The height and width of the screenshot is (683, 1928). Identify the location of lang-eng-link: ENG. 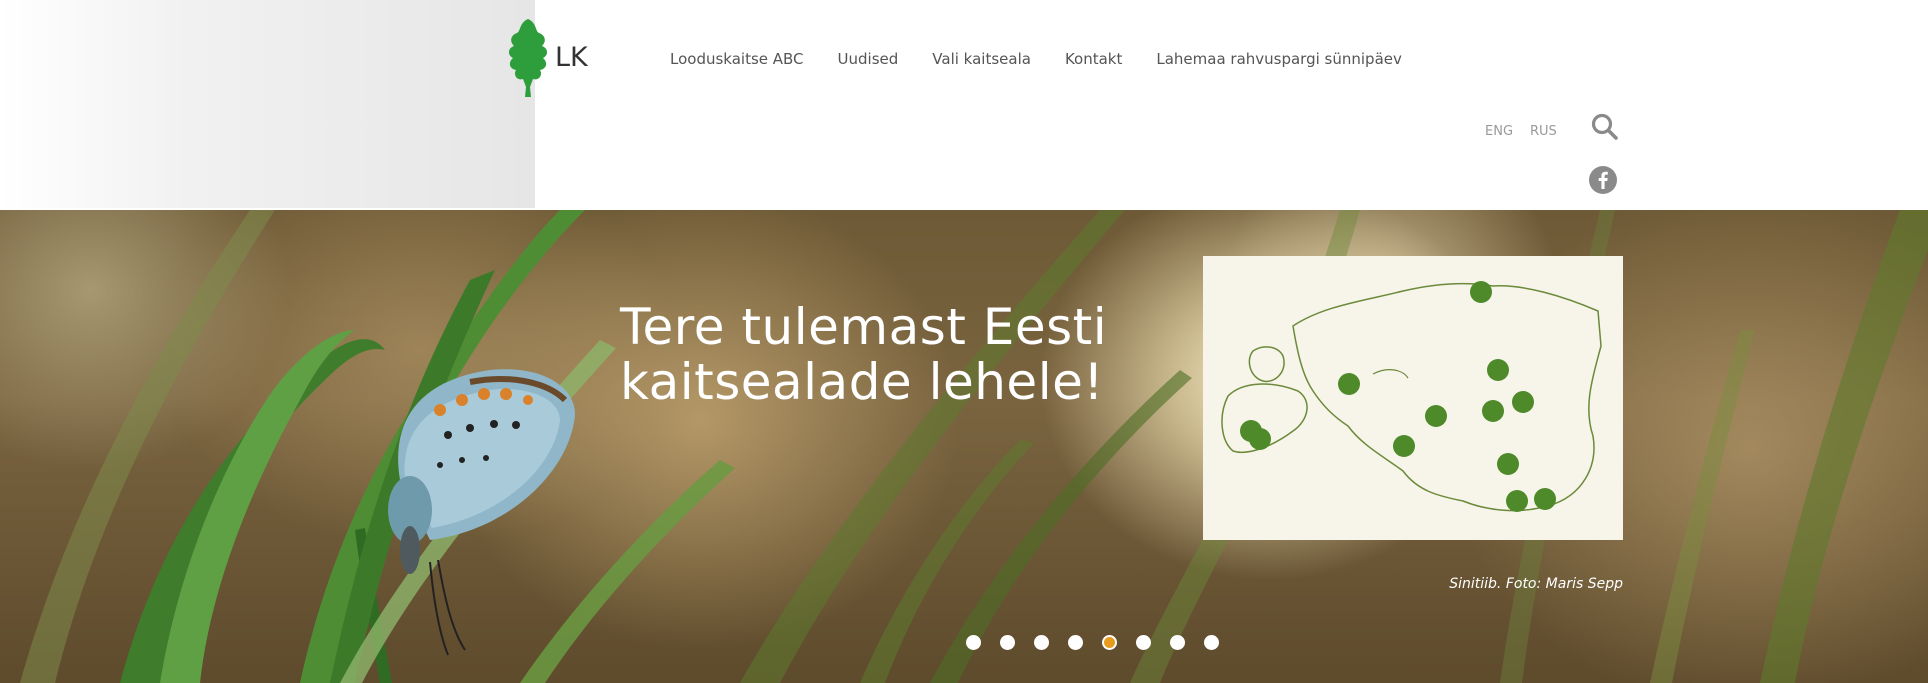
(1499, 131).